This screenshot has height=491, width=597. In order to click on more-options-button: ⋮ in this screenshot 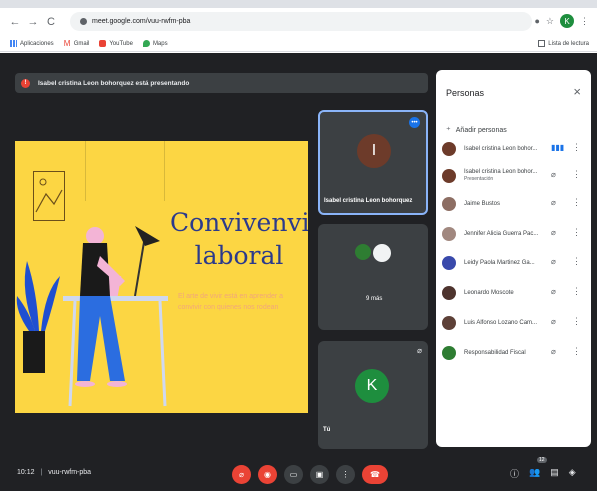, I will do `click(345, 474)`.